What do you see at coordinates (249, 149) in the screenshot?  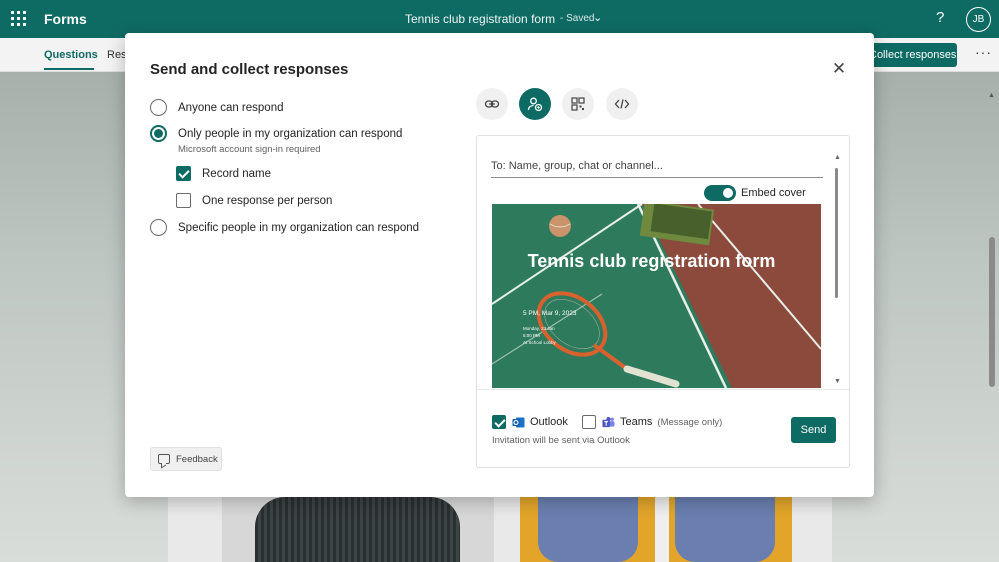 I see `option-organization-sublabel: Microsoft account sign-in required` at bounding box center [249, 149].